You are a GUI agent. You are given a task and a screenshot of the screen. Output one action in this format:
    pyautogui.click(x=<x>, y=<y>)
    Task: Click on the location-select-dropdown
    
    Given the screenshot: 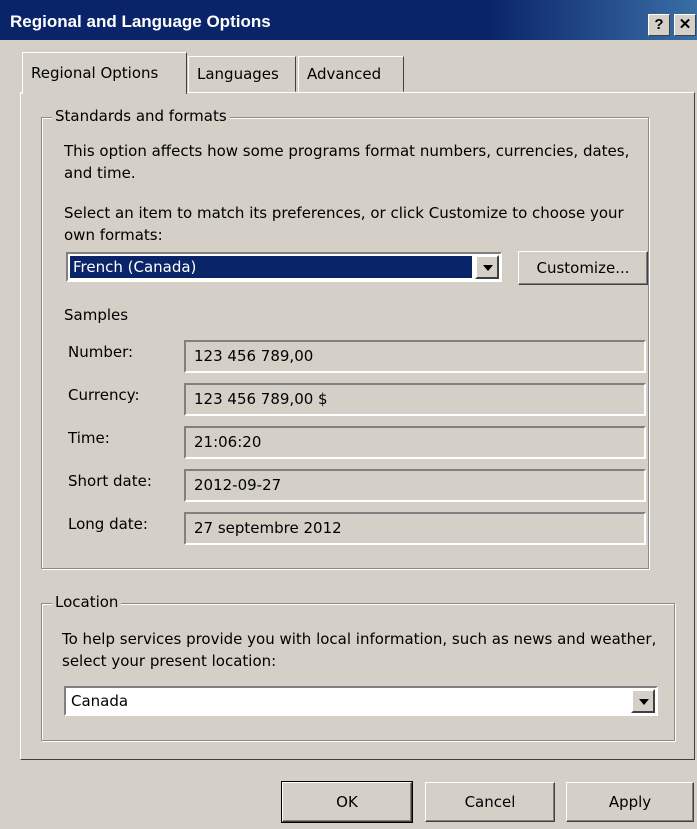 What is the action you would take?
    pyautogui.click(x=643, y=701)
    